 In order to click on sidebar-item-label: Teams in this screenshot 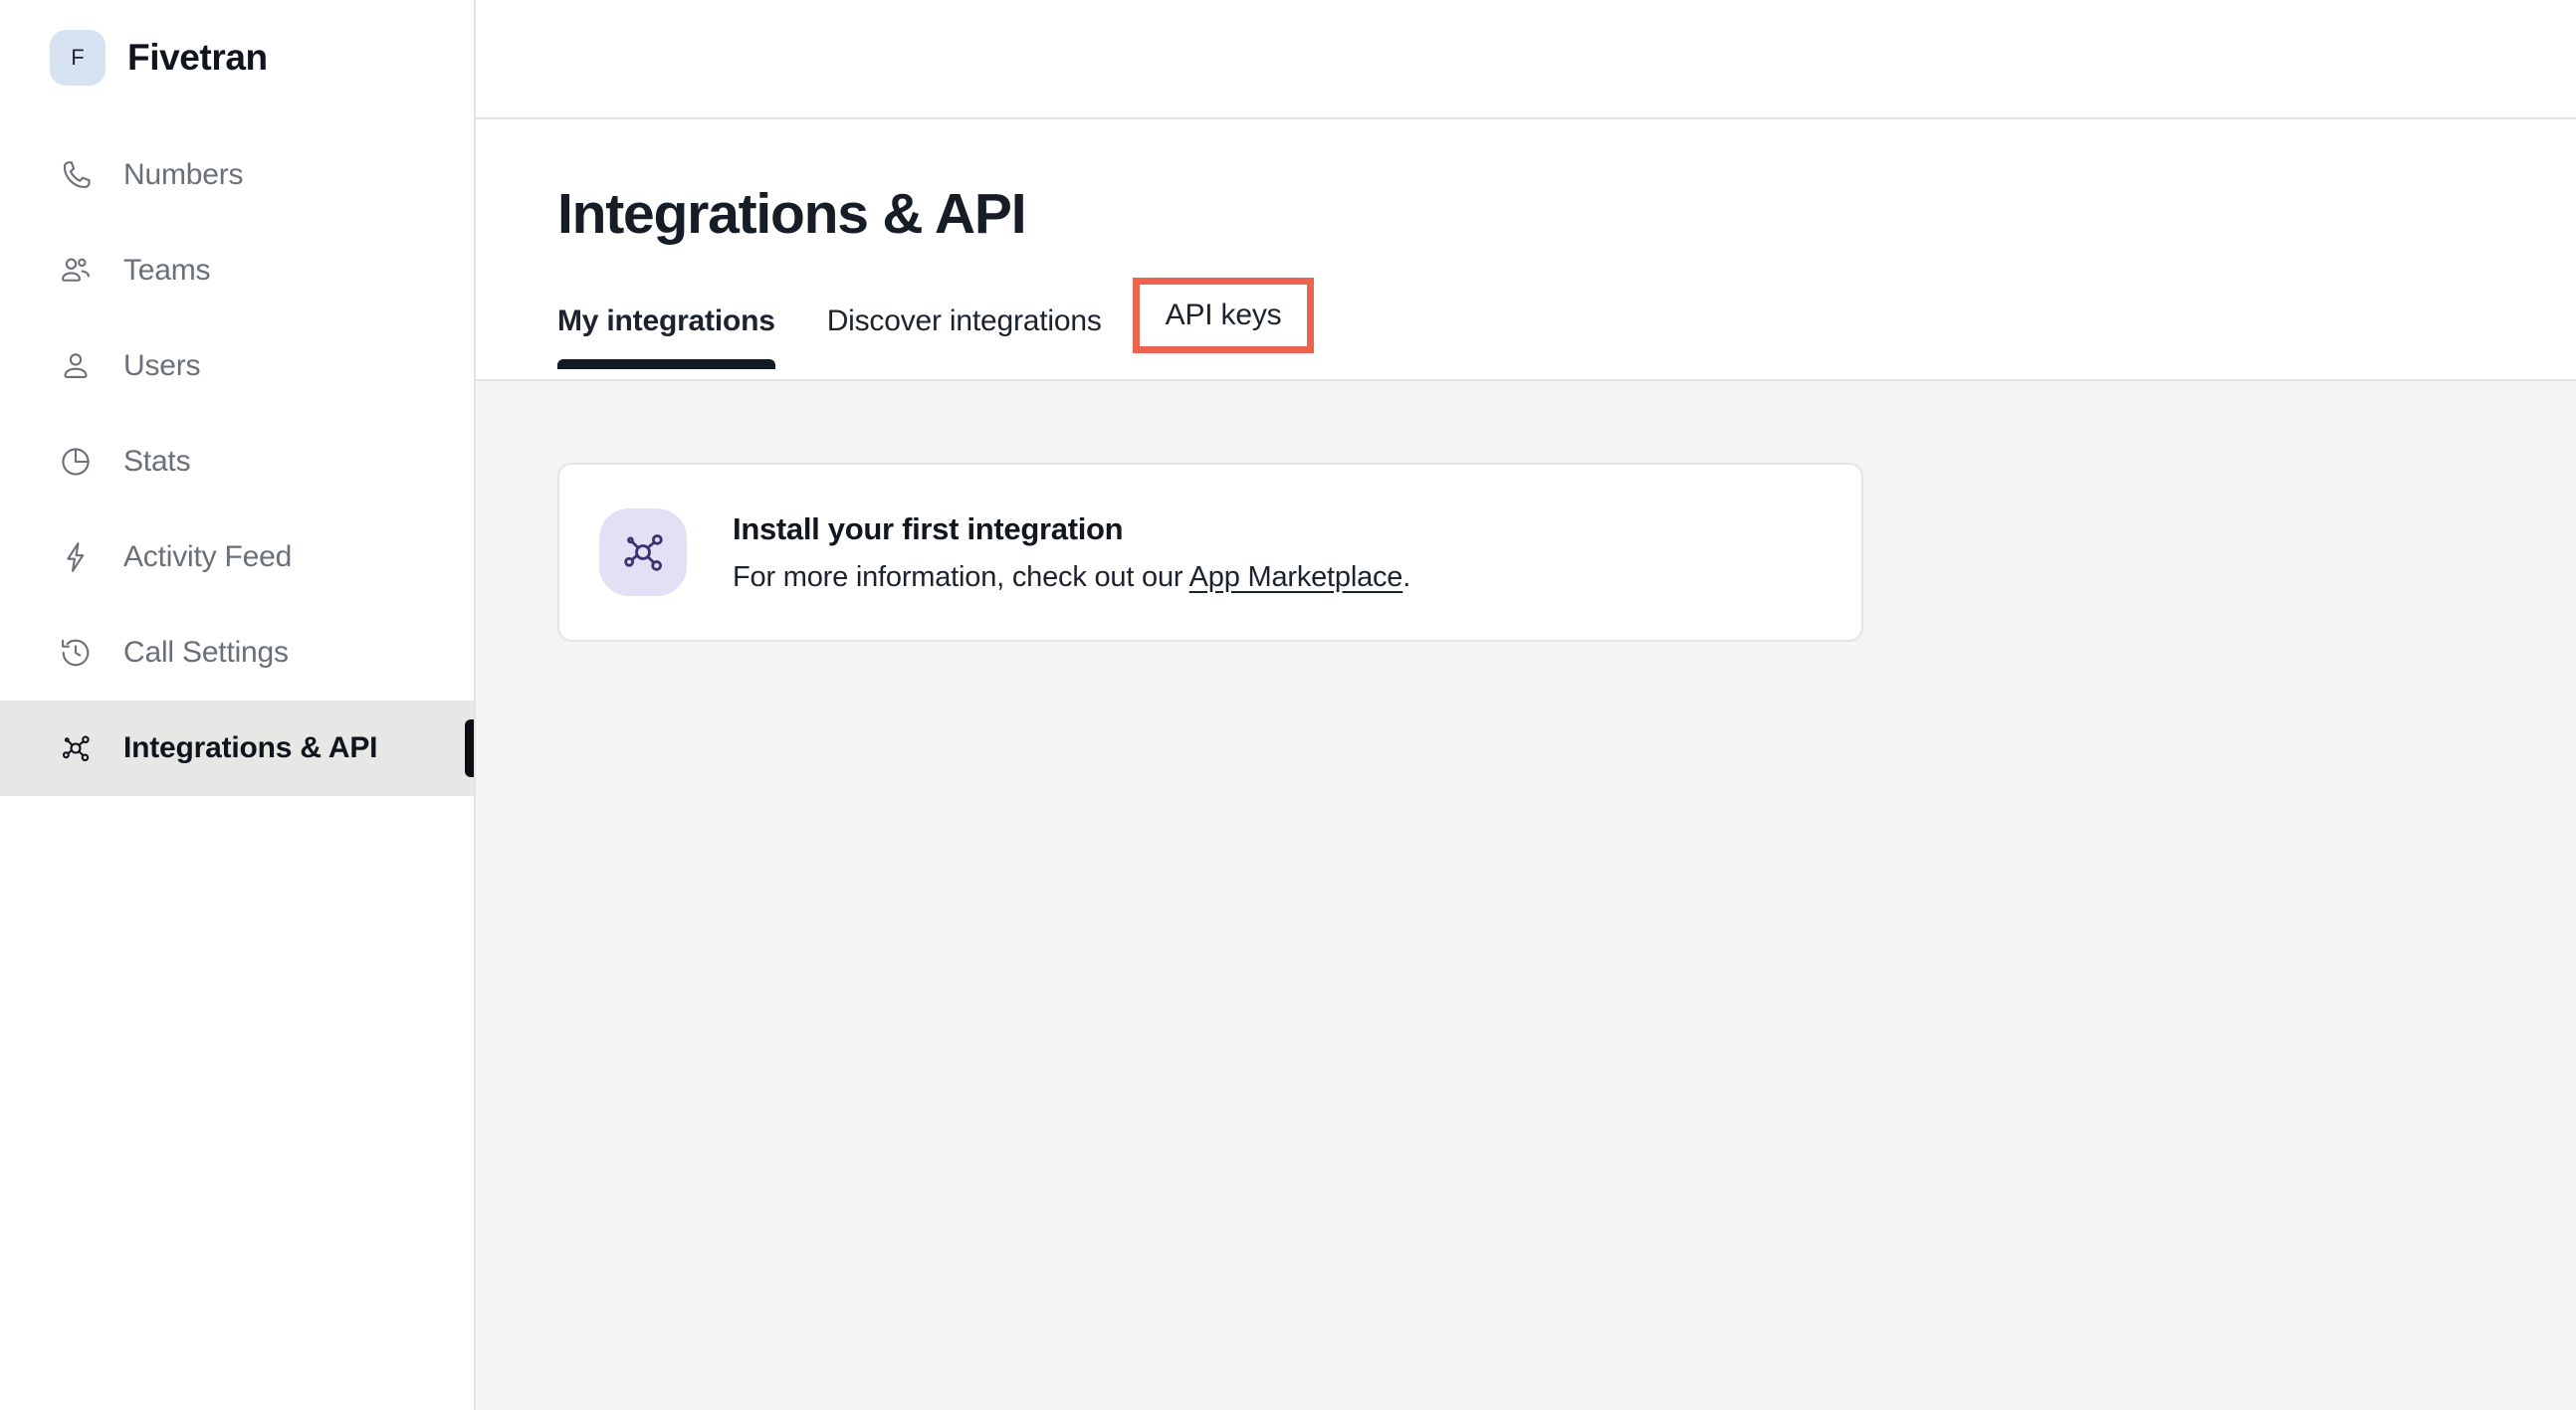, I will do `click(167, 270)`.